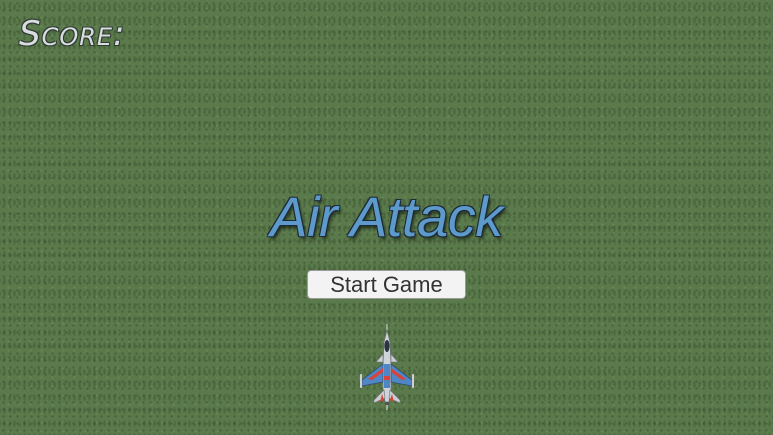 The image size is (773, 435). What do you see at coordinates (387, 367) in the screenshot?
I see `fighter-jet-icon` at bounding box center [387, 367].